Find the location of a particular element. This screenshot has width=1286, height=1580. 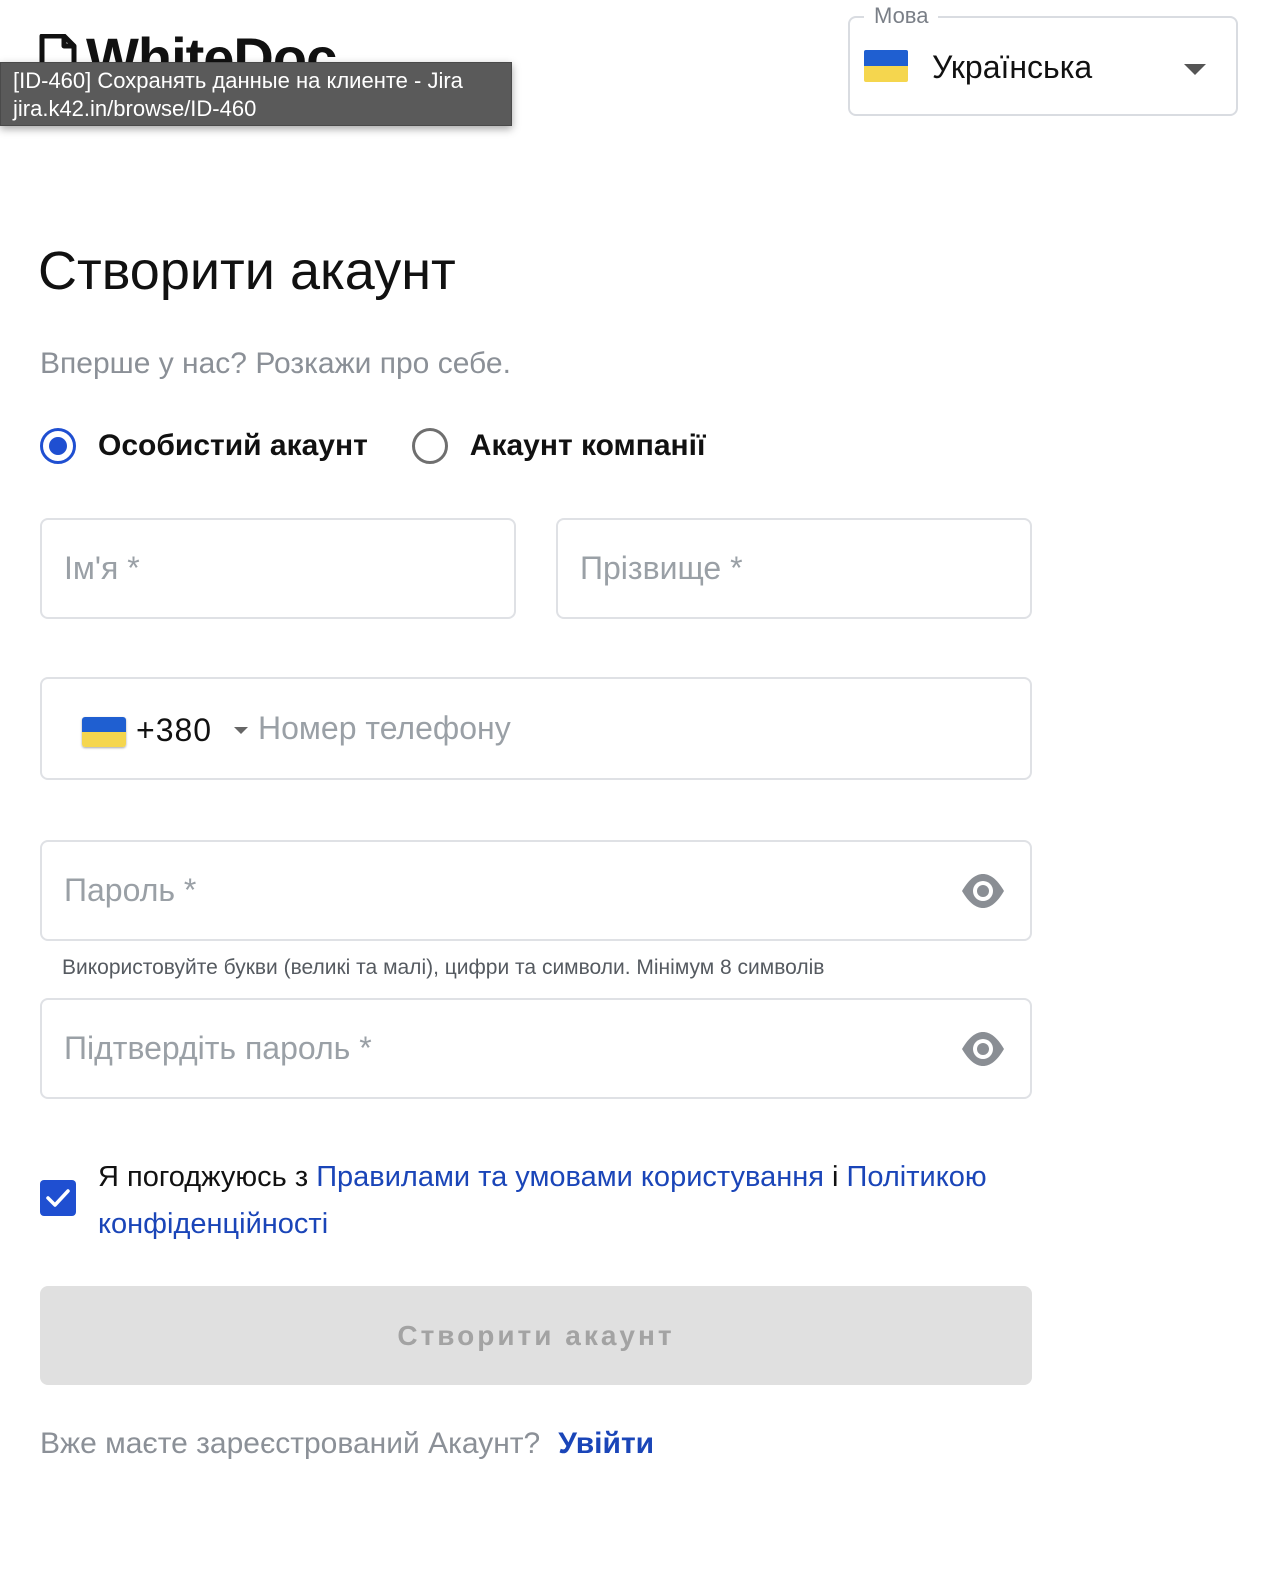

radio-company-account-label: Акаунт компанії is located at coordinates (587, 445).